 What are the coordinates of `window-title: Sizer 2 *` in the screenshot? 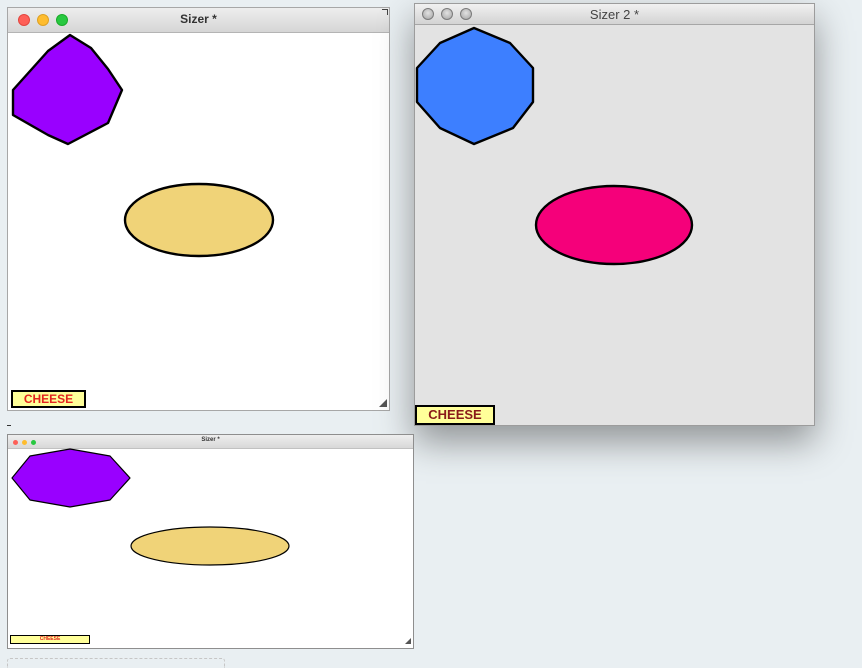 It's located at (614, 14).